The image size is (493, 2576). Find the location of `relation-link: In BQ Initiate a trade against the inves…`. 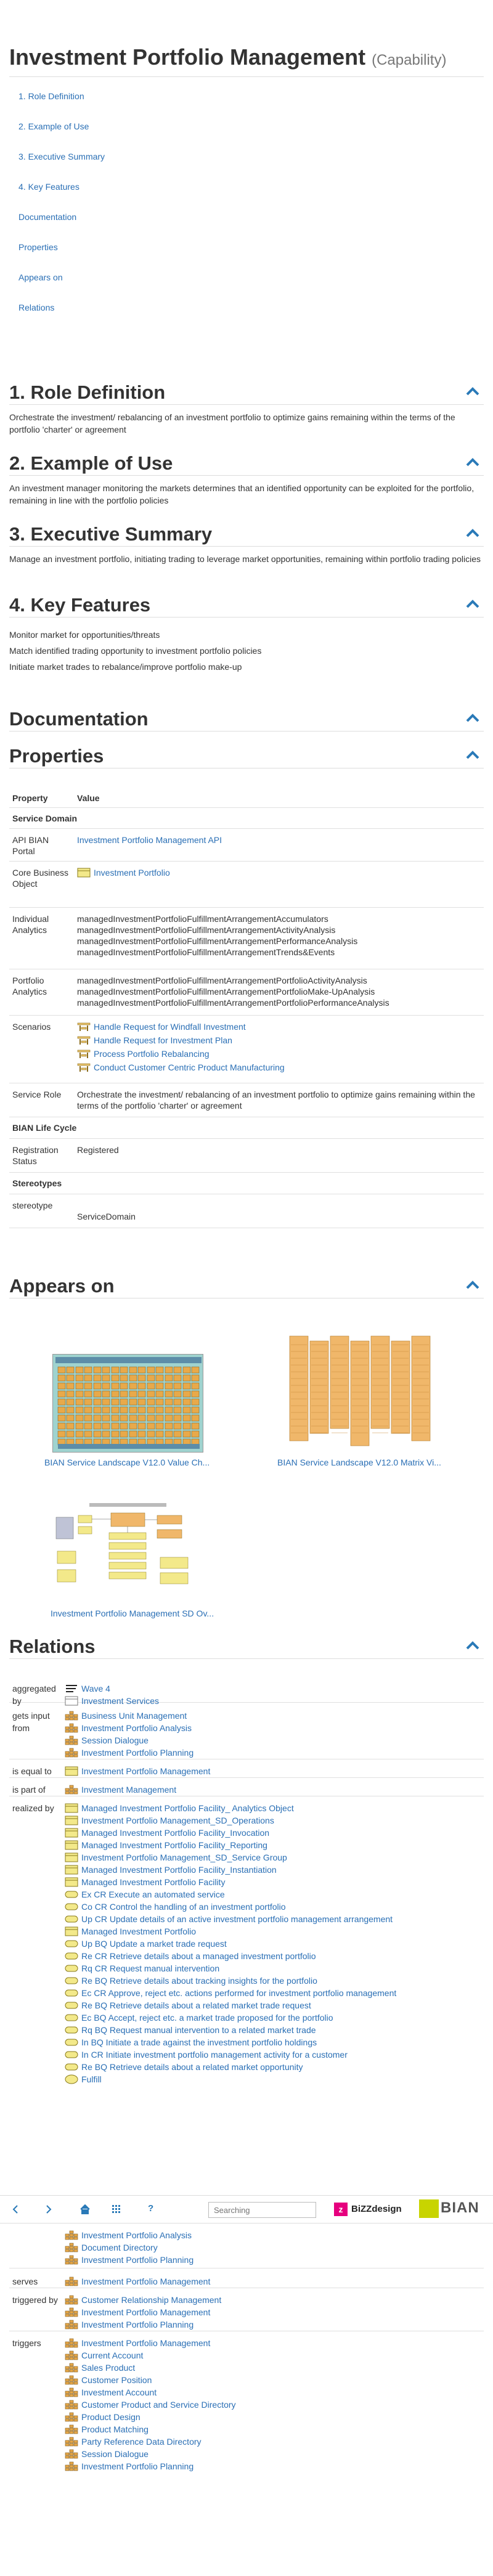

relation-link: In BQ Initiate a trade against the inves… is located at coordinates (199, 2042).